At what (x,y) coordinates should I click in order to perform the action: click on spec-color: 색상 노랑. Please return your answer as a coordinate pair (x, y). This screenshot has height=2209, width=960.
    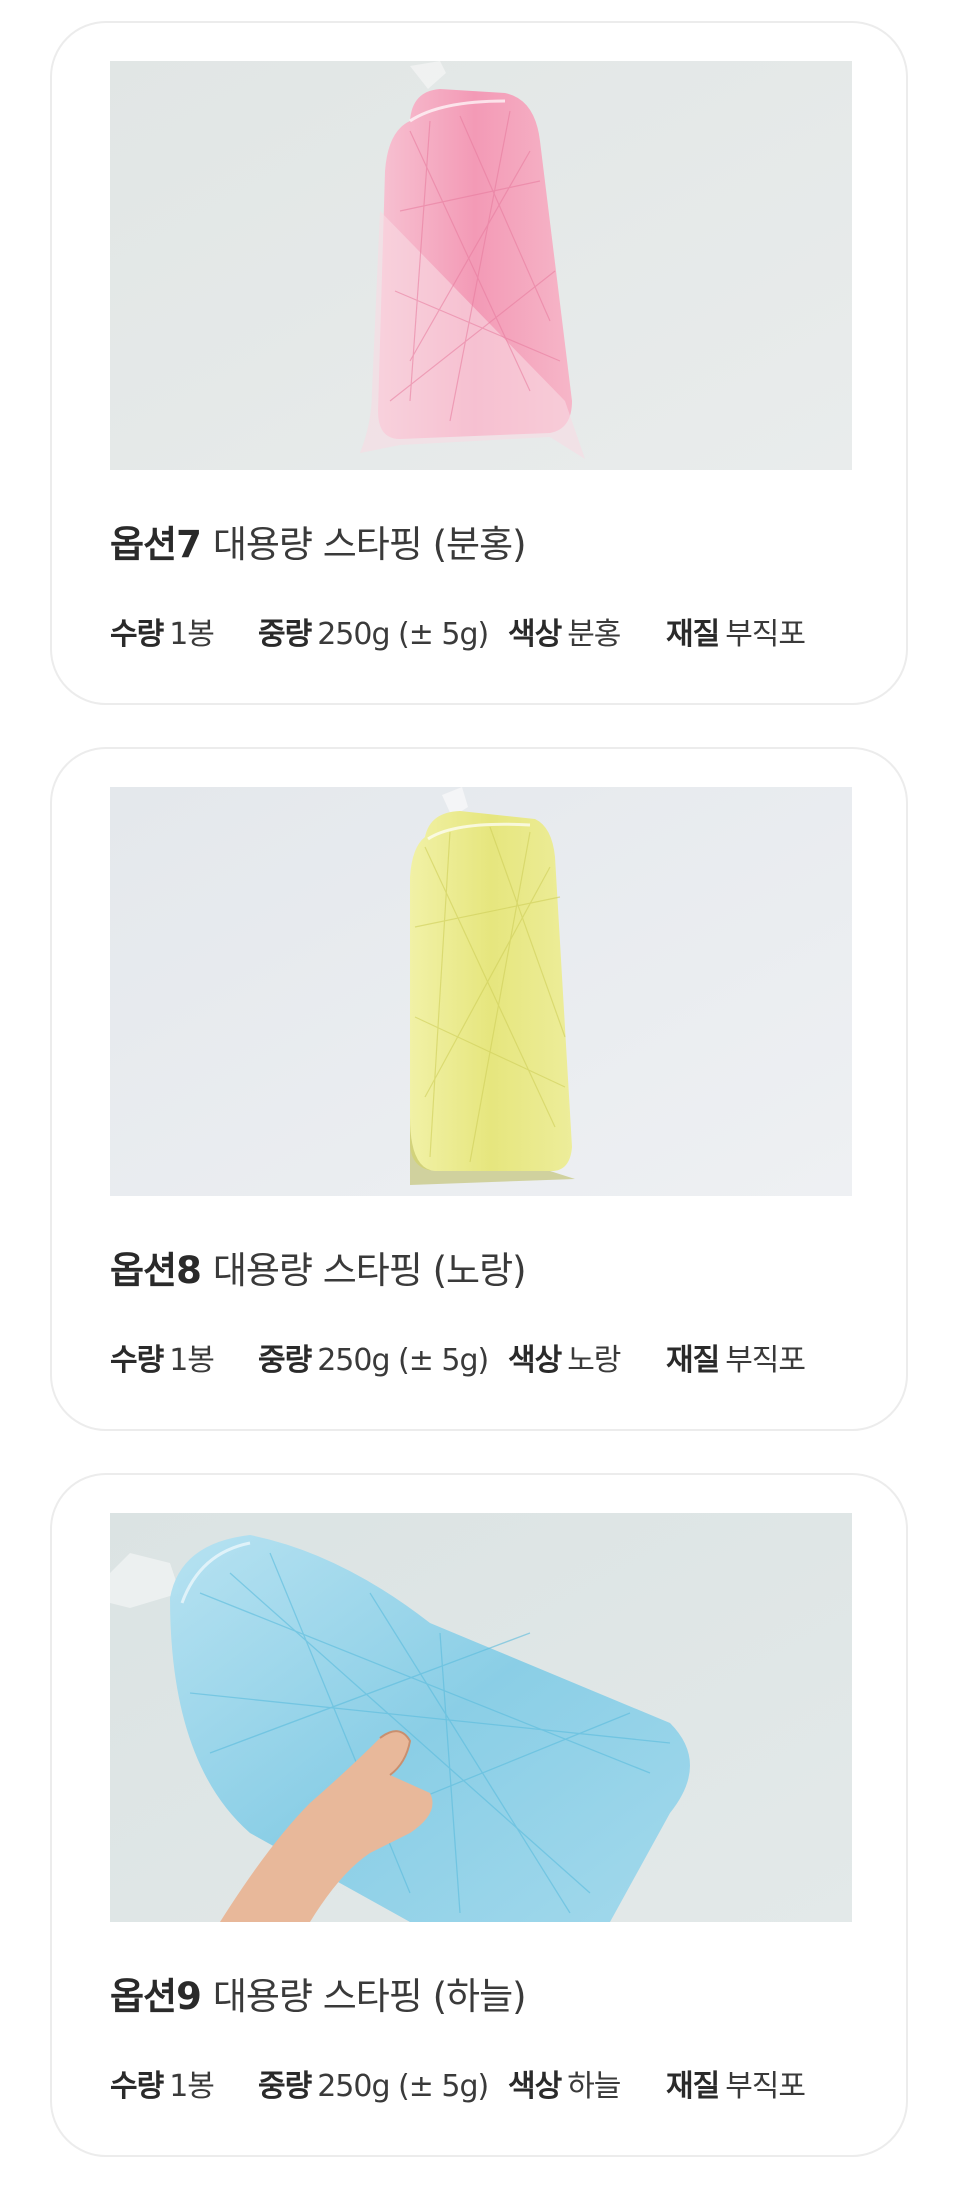
    Looking at the image, I should click on (564, 1361).